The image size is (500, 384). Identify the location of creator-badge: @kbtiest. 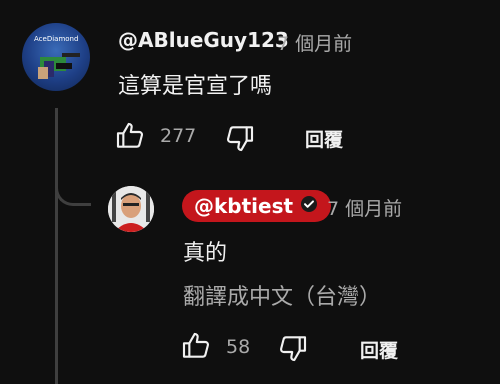
(257, 206).